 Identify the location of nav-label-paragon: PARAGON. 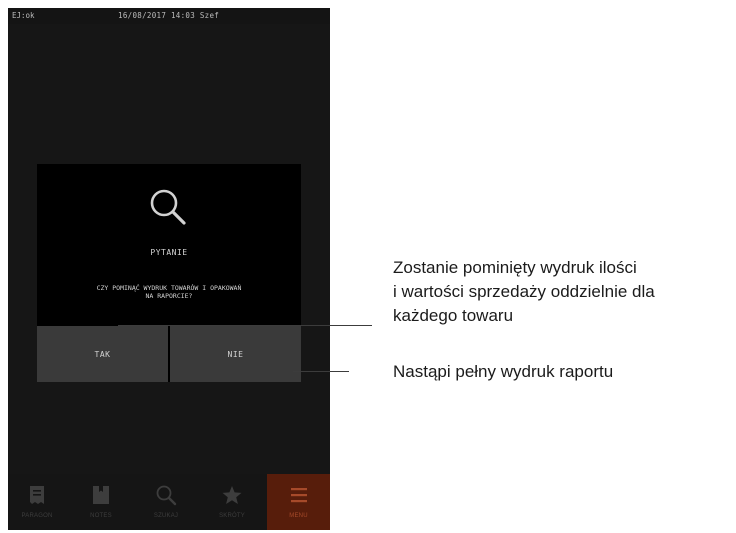
(37, 516).